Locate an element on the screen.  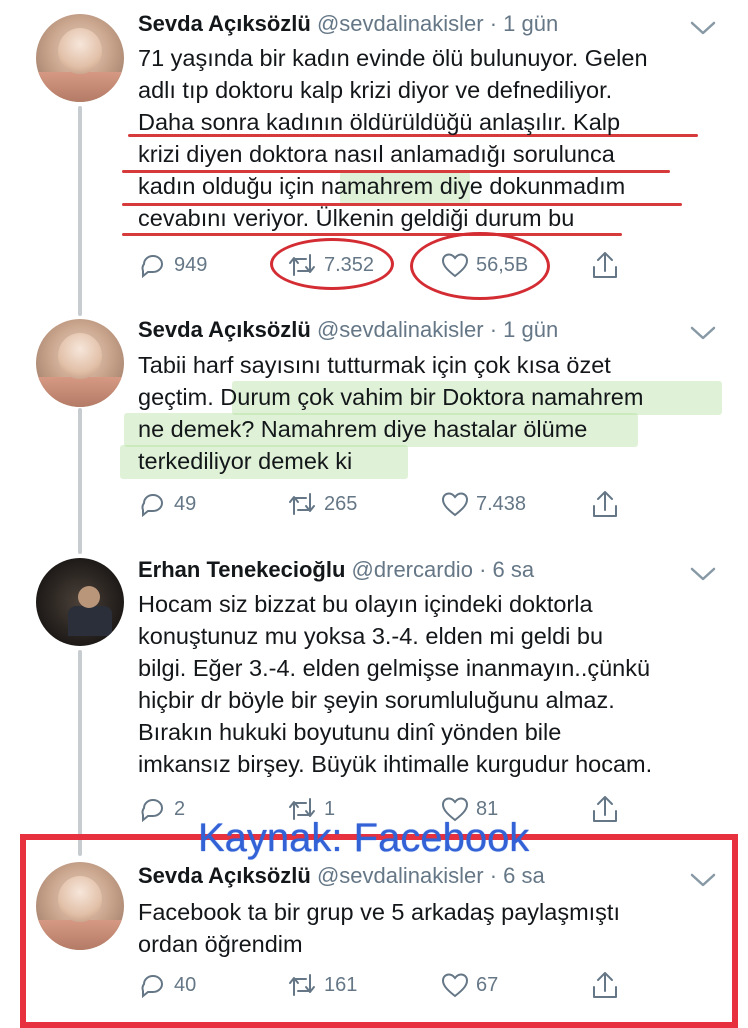
author-handle: @drercardio is located at coordinates (412, 569).